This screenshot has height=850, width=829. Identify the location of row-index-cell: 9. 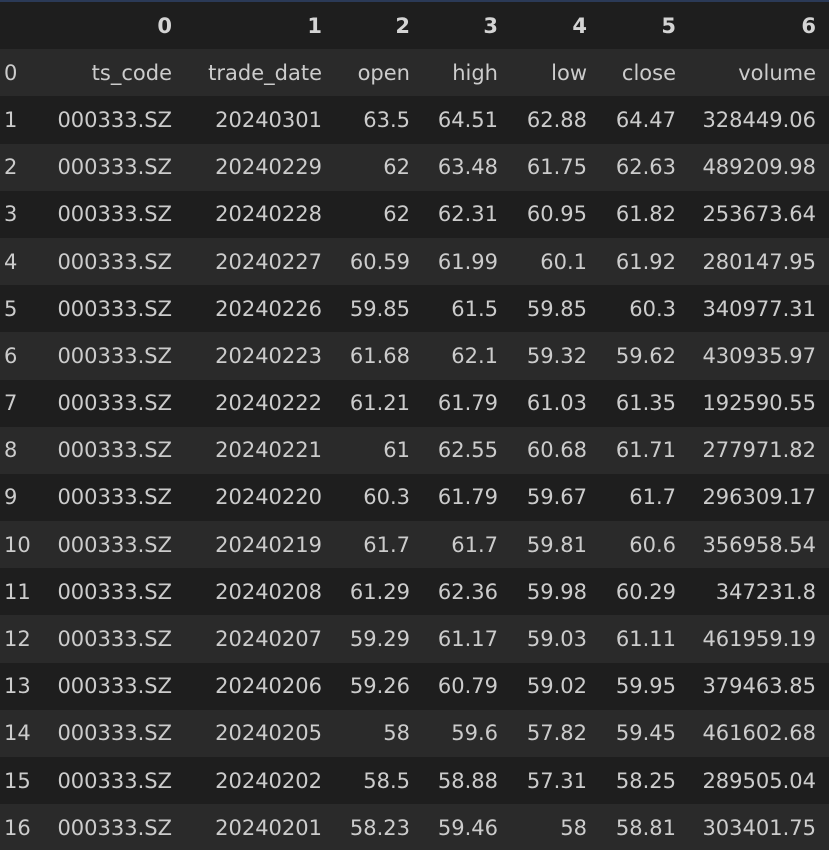
(11, 497).